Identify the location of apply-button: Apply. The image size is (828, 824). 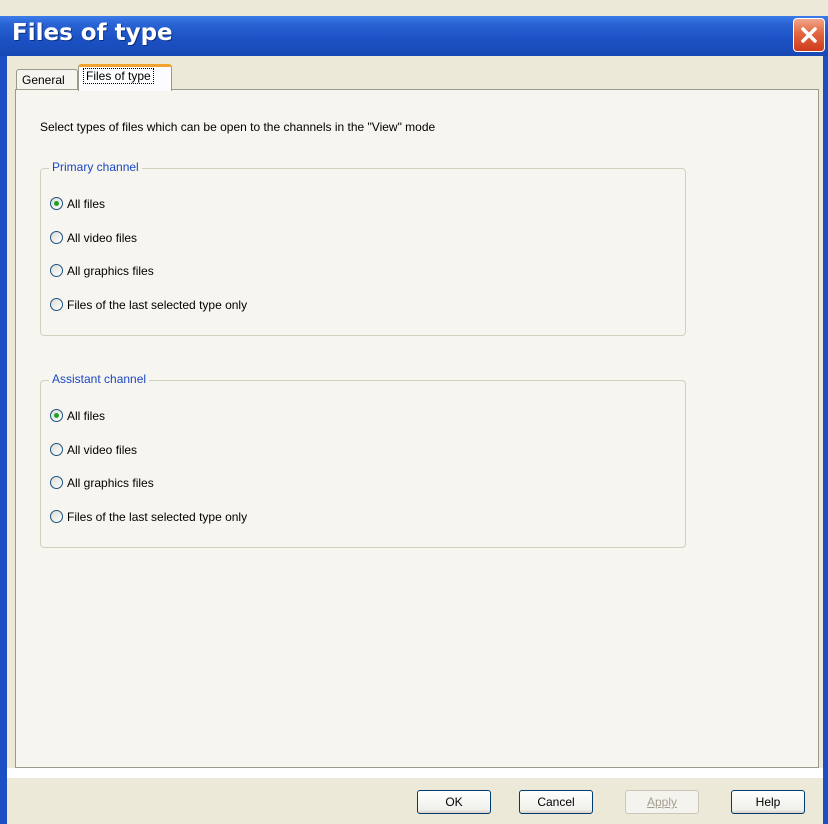
(662, 802).